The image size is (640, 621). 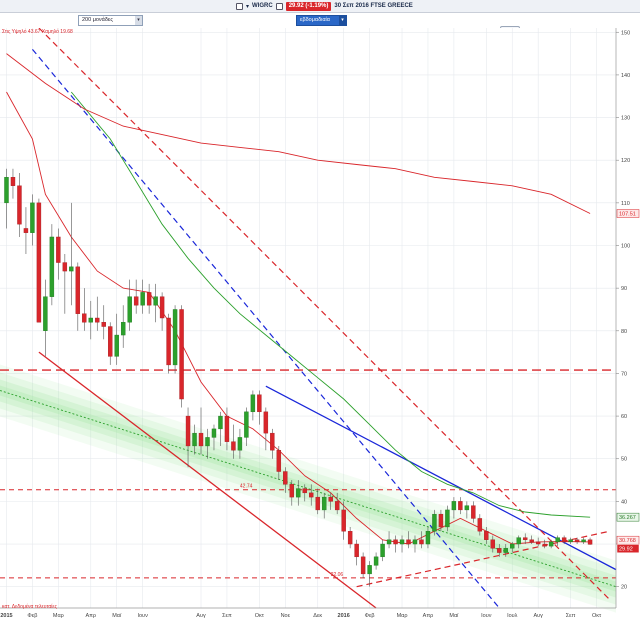 What do you see at coordinates (308, 6) in the screenshot?
I see `price-change-badge: 29.92 (-1.19%)` at bounding box center [308, 6].